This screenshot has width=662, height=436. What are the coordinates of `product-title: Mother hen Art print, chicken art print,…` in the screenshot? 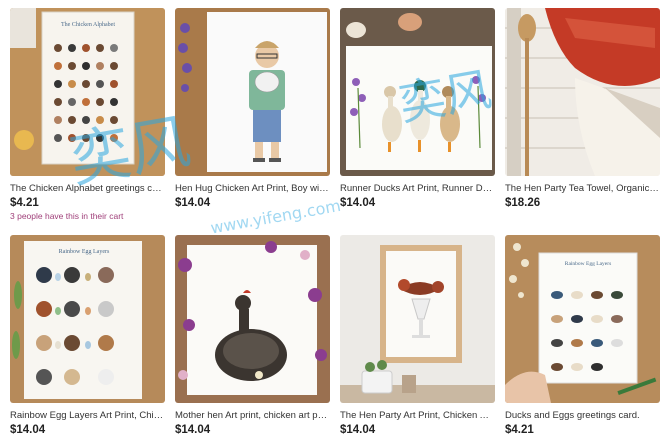 It's located at (252, 416).